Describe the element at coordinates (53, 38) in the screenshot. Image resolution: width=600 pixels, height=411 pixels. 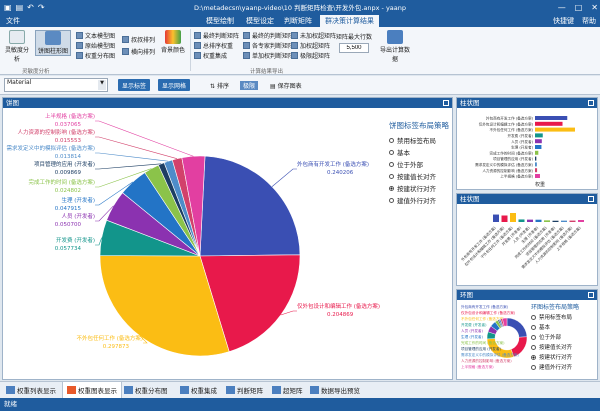
I see `pie-chart-icon` at that location.